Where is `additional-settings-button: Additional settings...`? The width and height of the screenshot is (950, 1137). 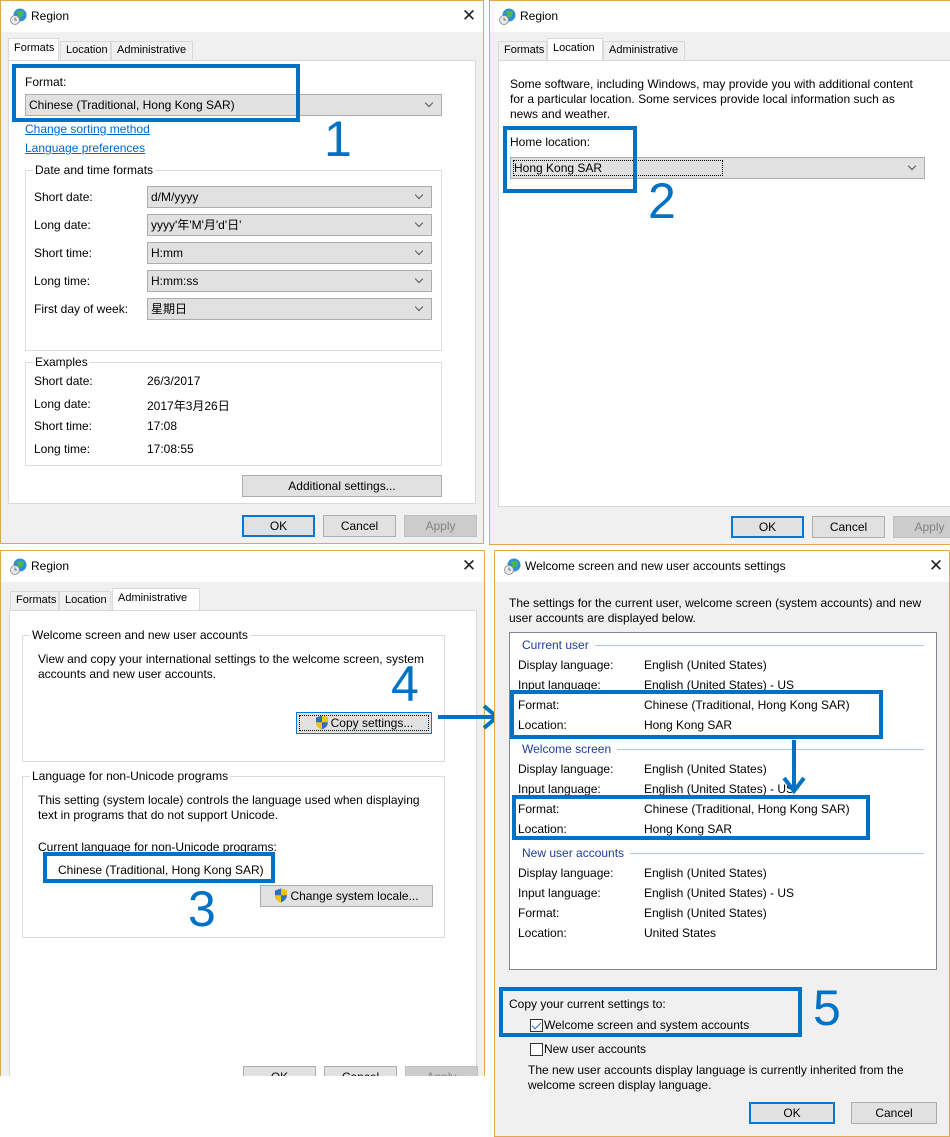 additional-settings-button: Additional settings... is located at coordinates (342, 486).